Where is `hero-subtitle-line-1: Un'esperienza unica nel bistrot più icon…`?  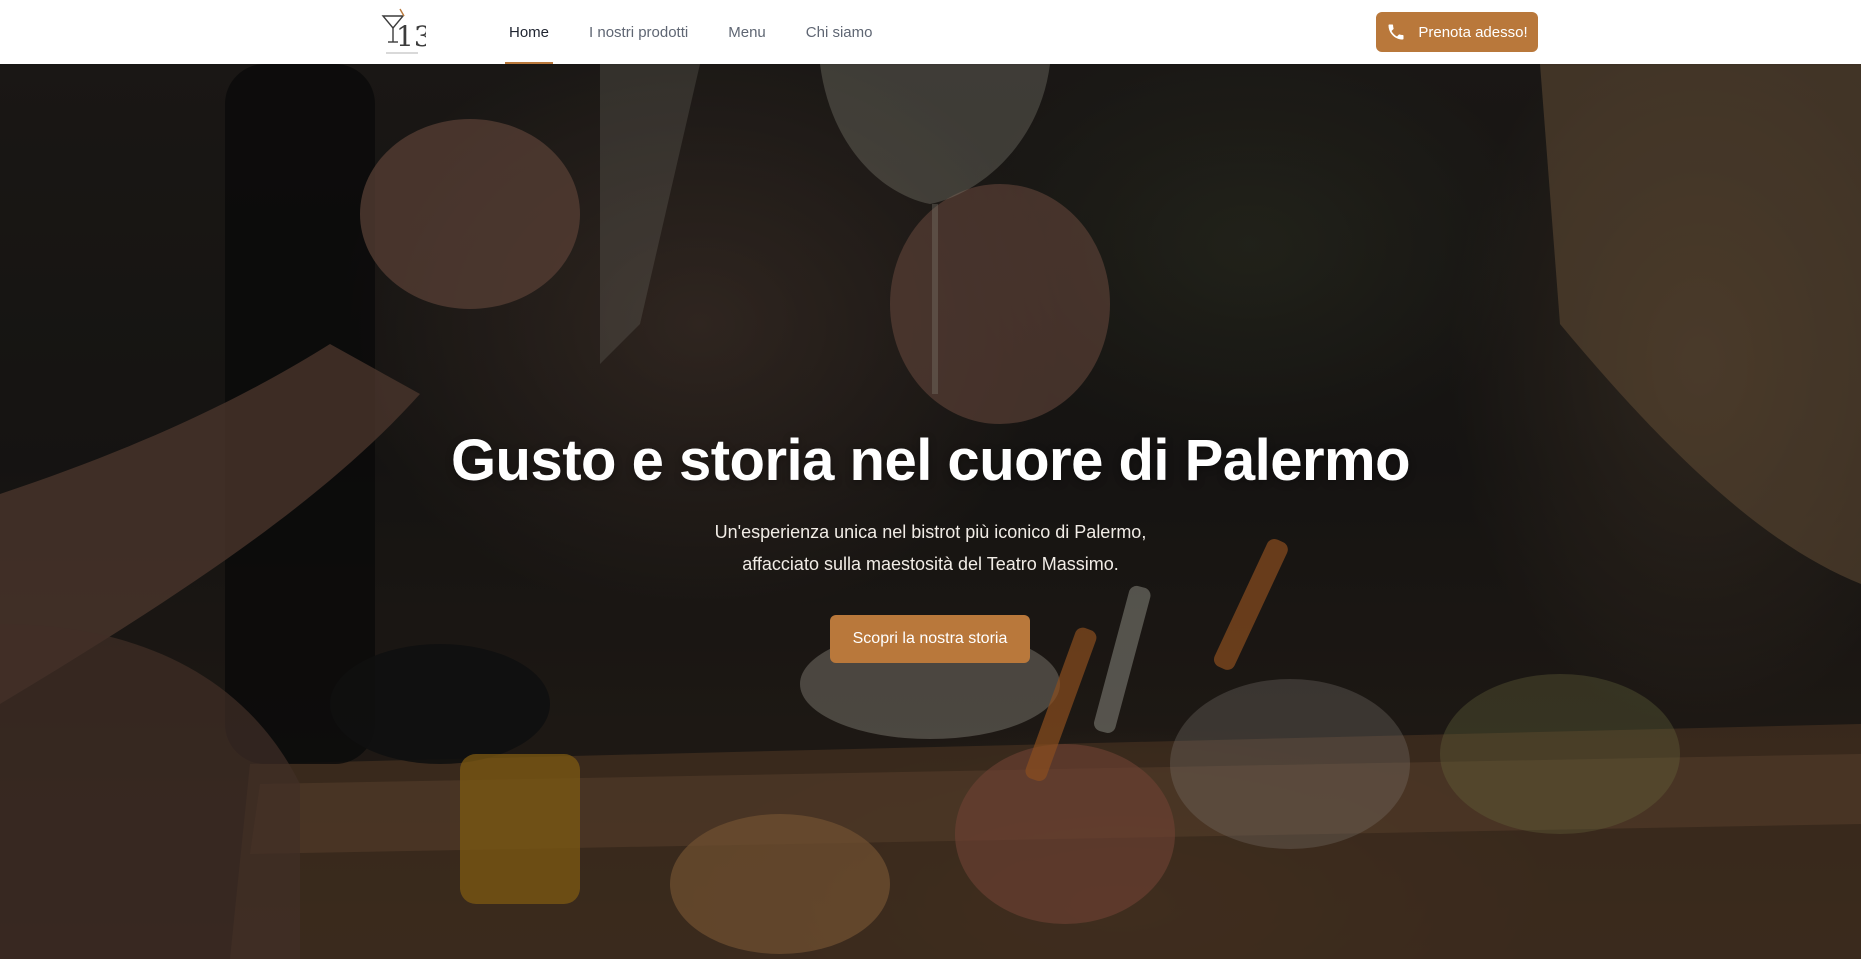
hero-subtitle-line-1: Un'esperienza unica nel bistrot più icon… is located at coordinates (930, 532).